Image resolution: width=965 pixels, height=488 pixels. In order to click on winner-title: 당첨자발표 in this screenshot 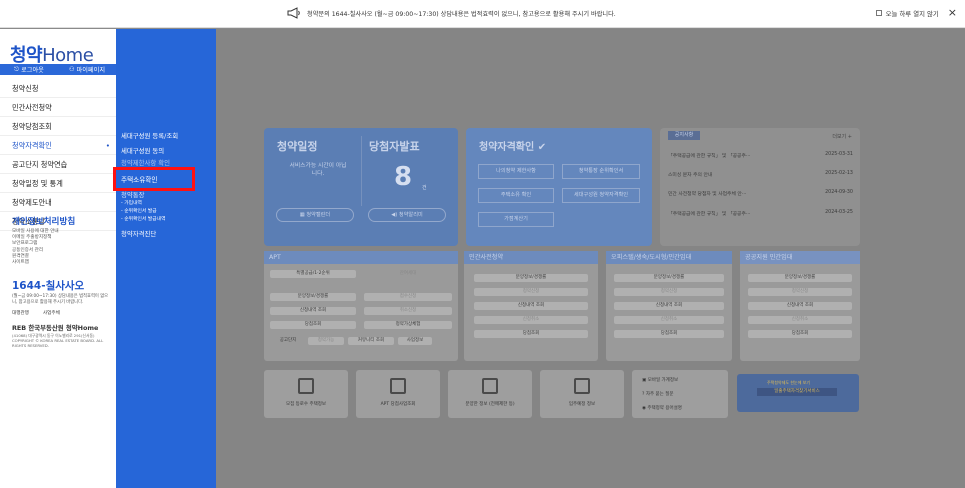, I will do `click(394, 146)`.